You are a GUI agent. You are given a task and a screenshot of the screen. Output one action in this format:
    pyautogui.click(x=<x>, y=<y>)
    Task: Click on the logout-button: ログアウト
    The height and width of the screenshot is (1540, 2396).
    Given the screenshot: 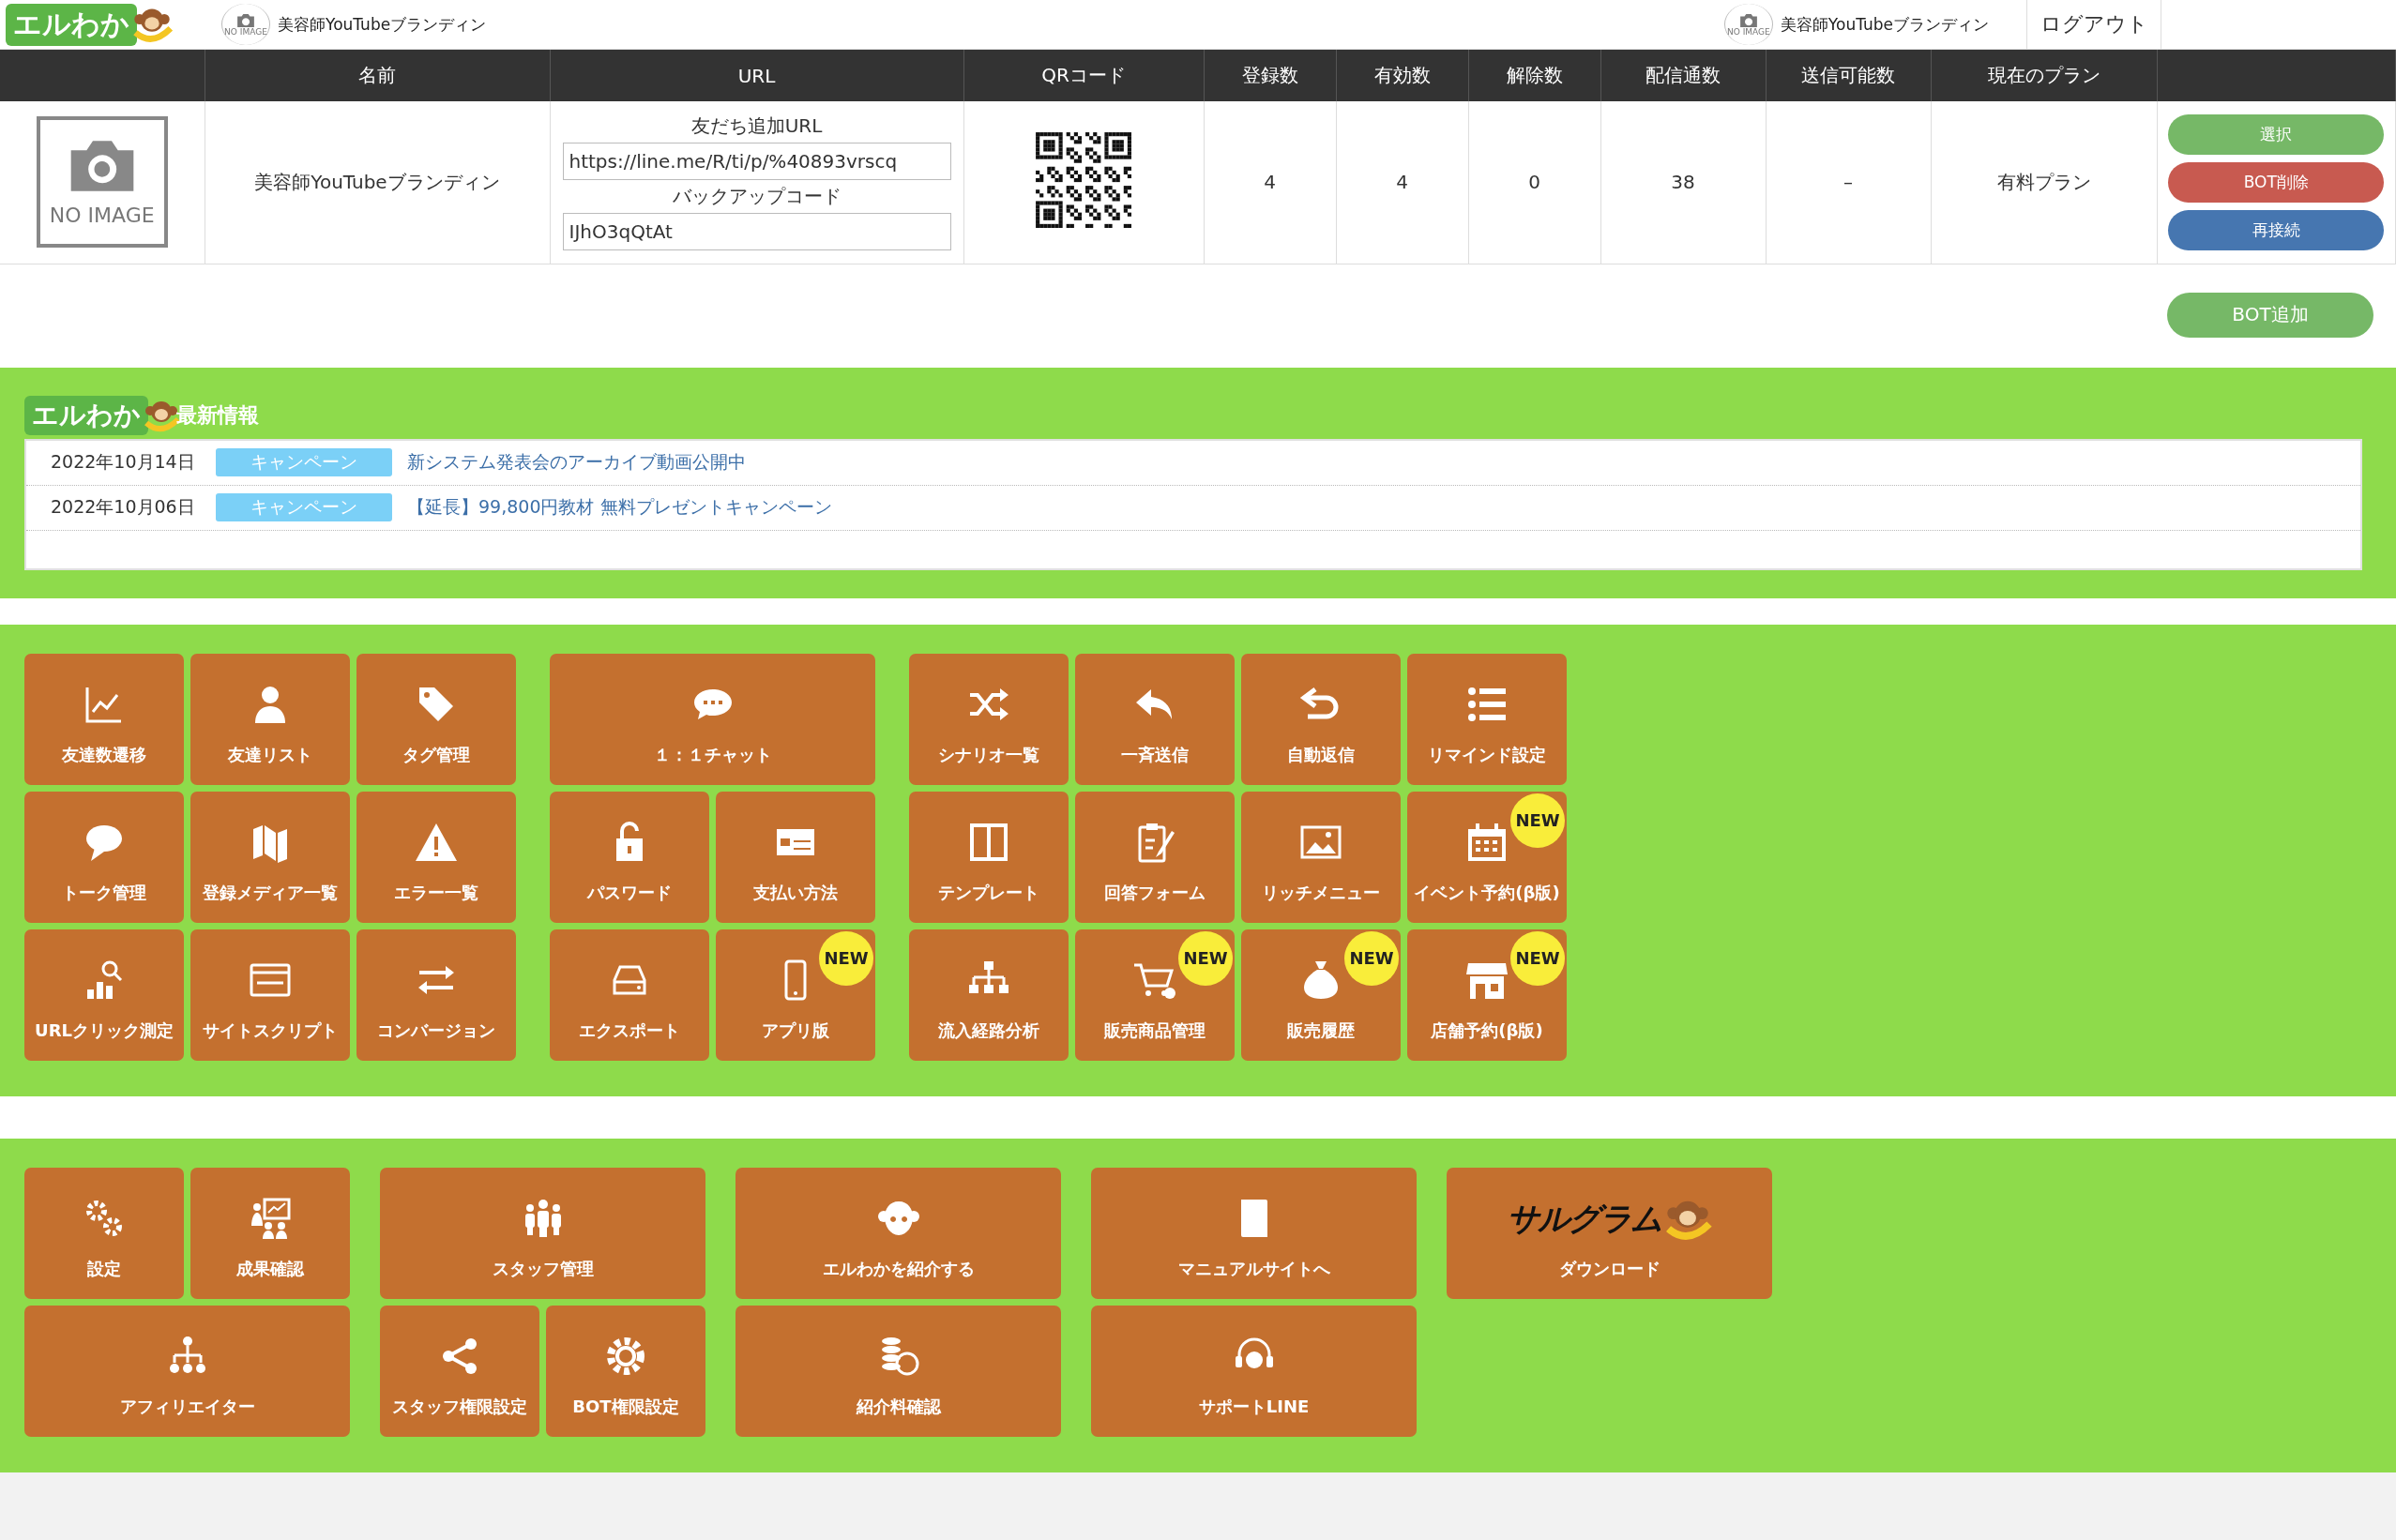 What is the action you would take?
    pyautogui.click(x=2093, y=24)
    